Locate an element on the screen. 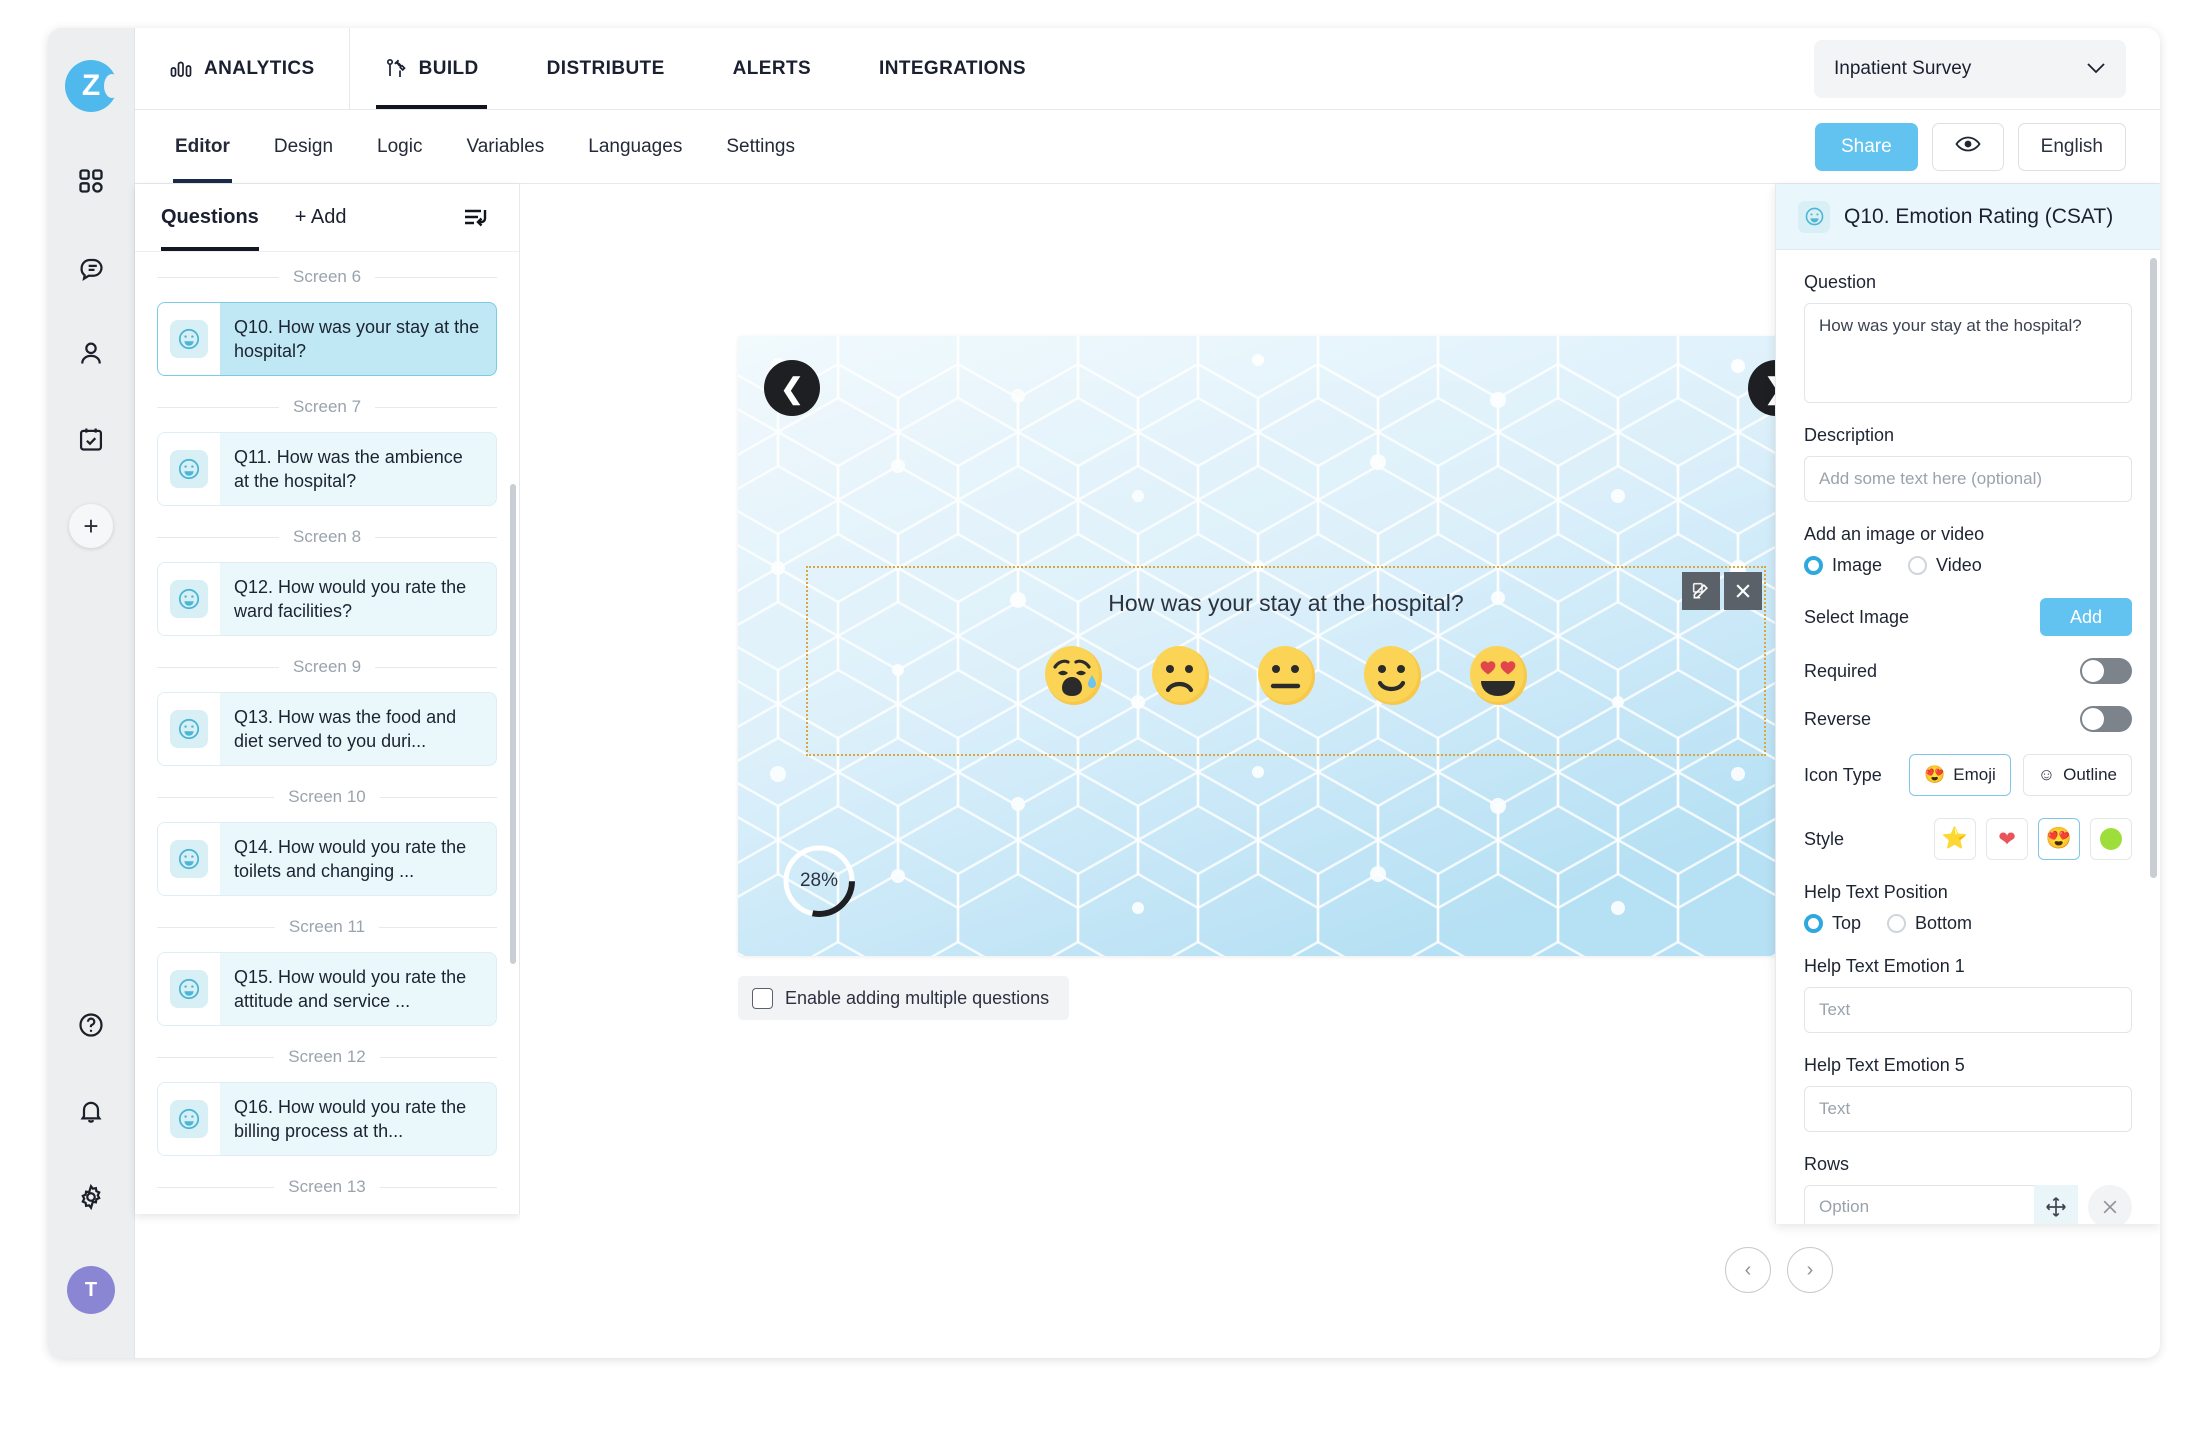 Image resolution: width=2208 pixels, height=1436 pixels. radio-help-top: Top is located at coordinates (1832, 923).